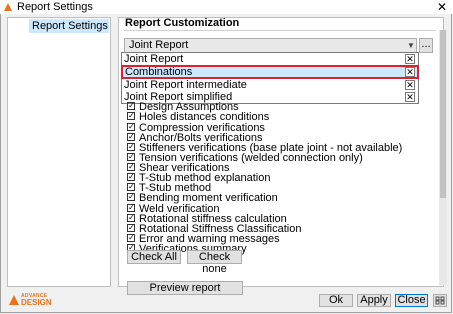 Image resolution: width=453 pixels, height=314 pixels. I want to click on close-button: Close, so click(411, 300).